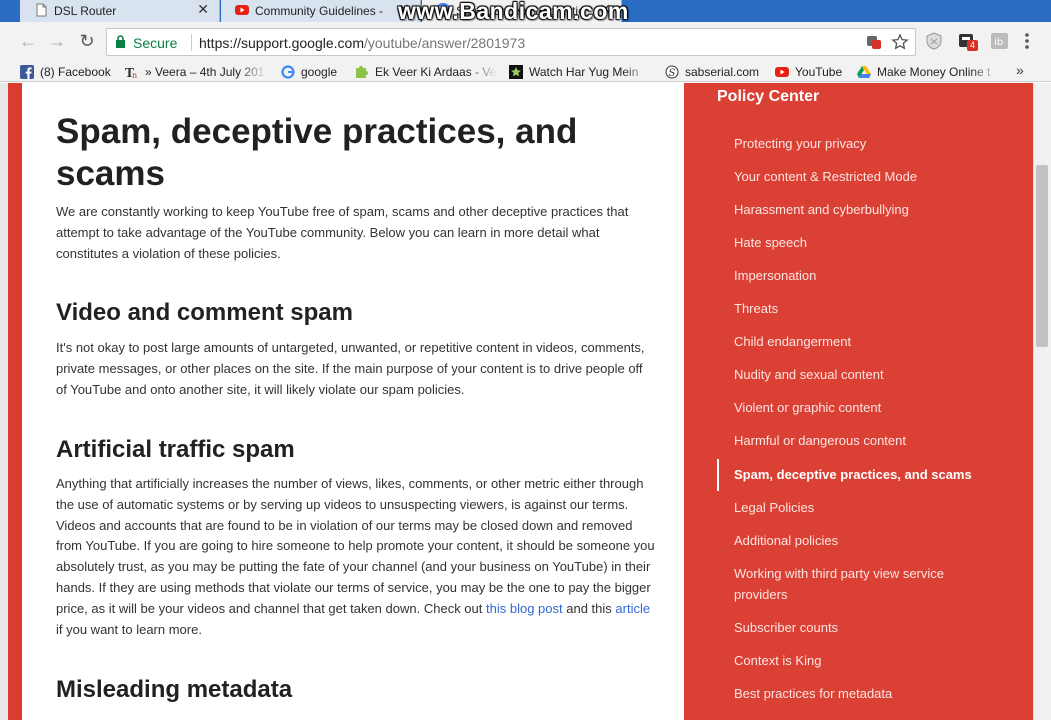 This screenshot has width=1051, height=720. I want to click on page-title: Spam, deceptive practices, and scams, so click(317, 152).